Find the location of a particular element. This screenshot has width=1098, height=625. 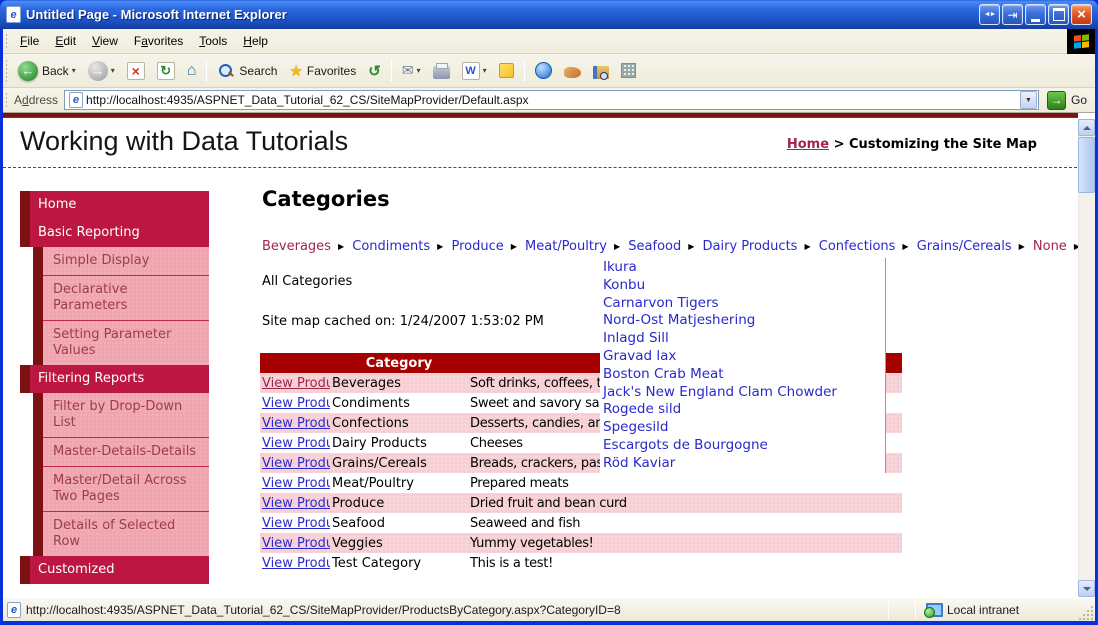

scroll-up-button is located at coordinates (1086, 127).